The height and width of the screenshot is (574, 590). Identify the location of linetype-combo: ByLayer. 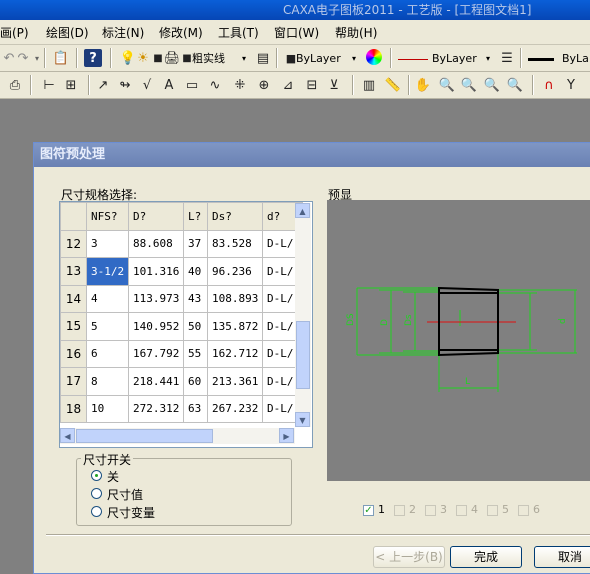
(457, 59).